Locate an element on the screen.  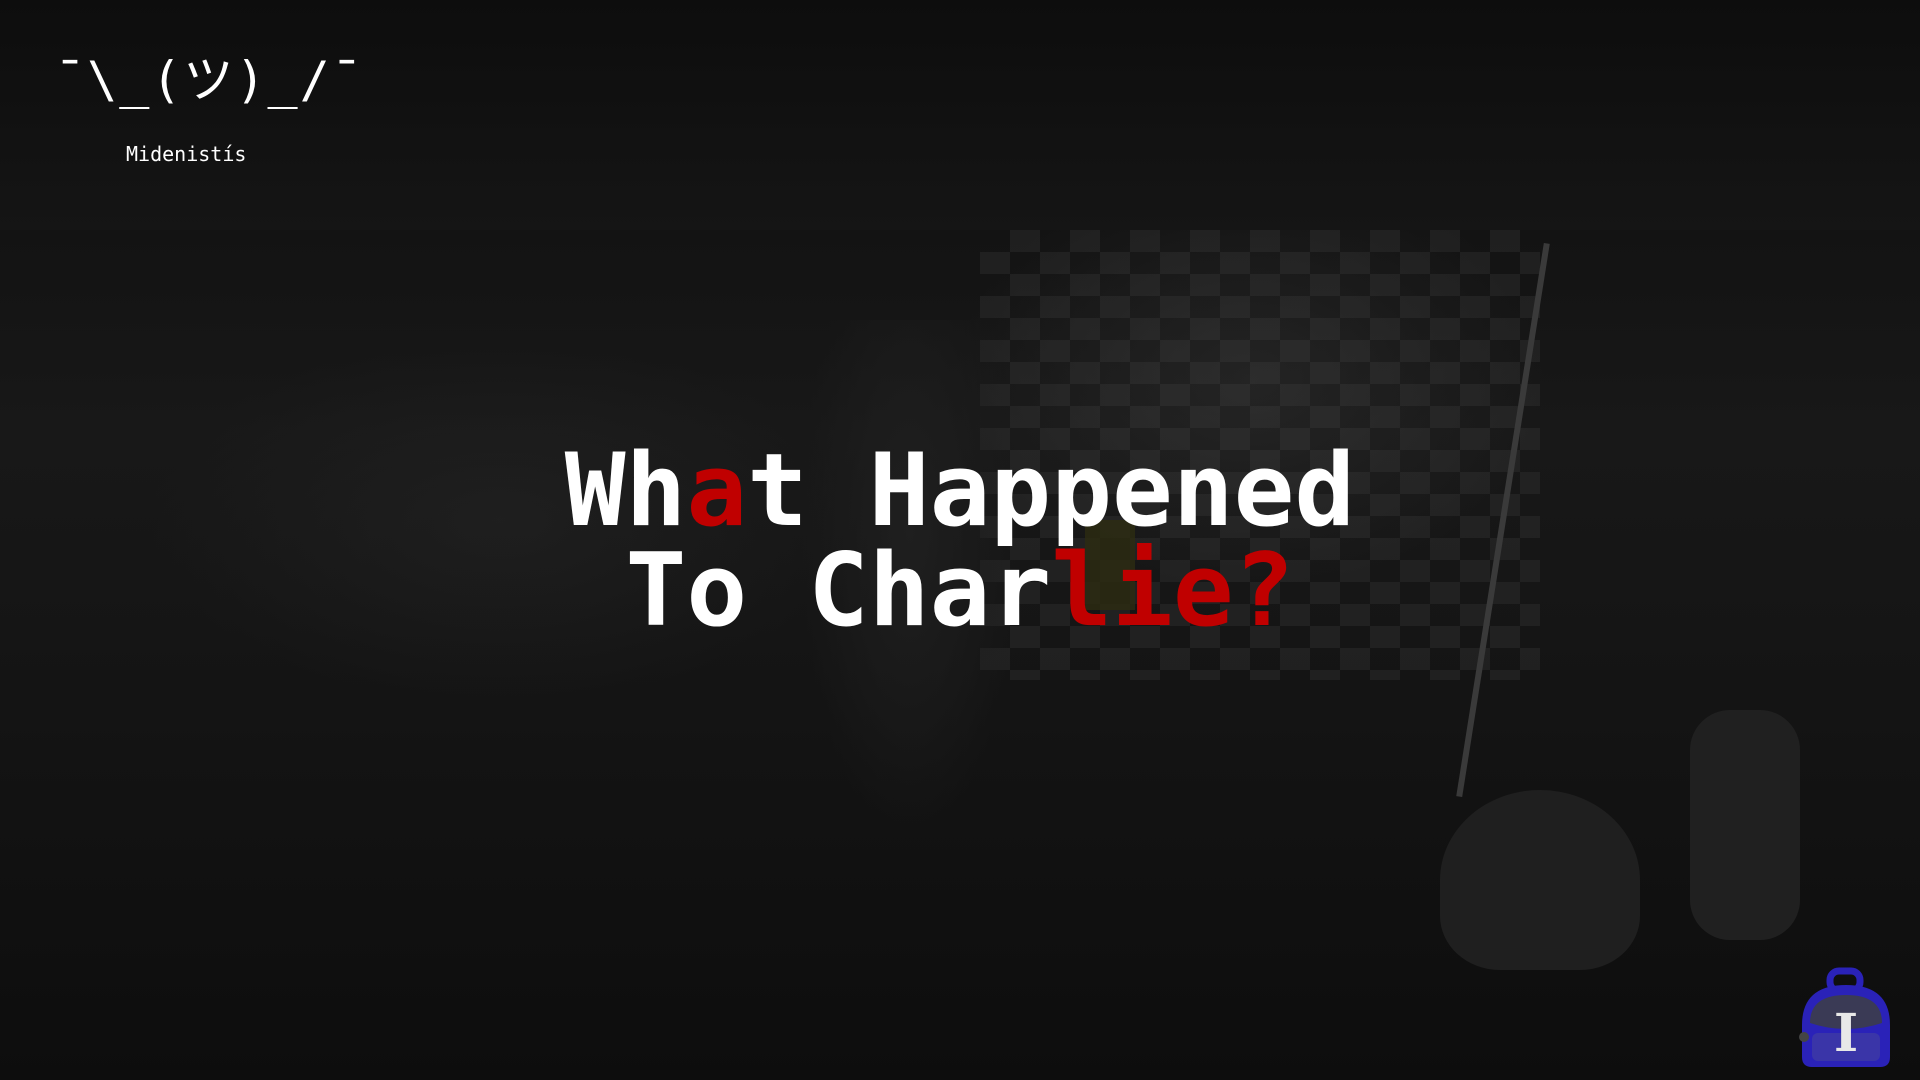
inventory-button: I is located at coordinates (1846, 1017).